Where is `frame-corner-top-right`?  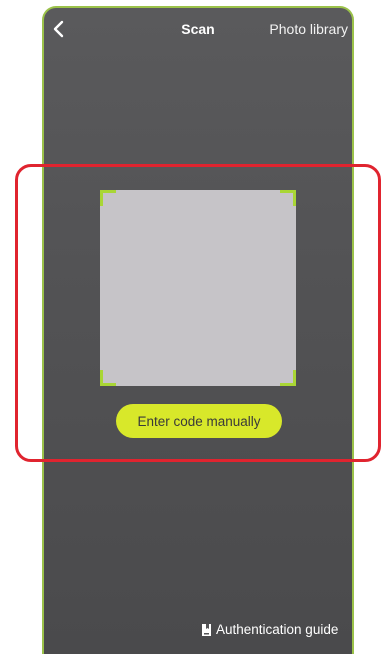 frame-corner-top-right is located at coordinates (288, 198).